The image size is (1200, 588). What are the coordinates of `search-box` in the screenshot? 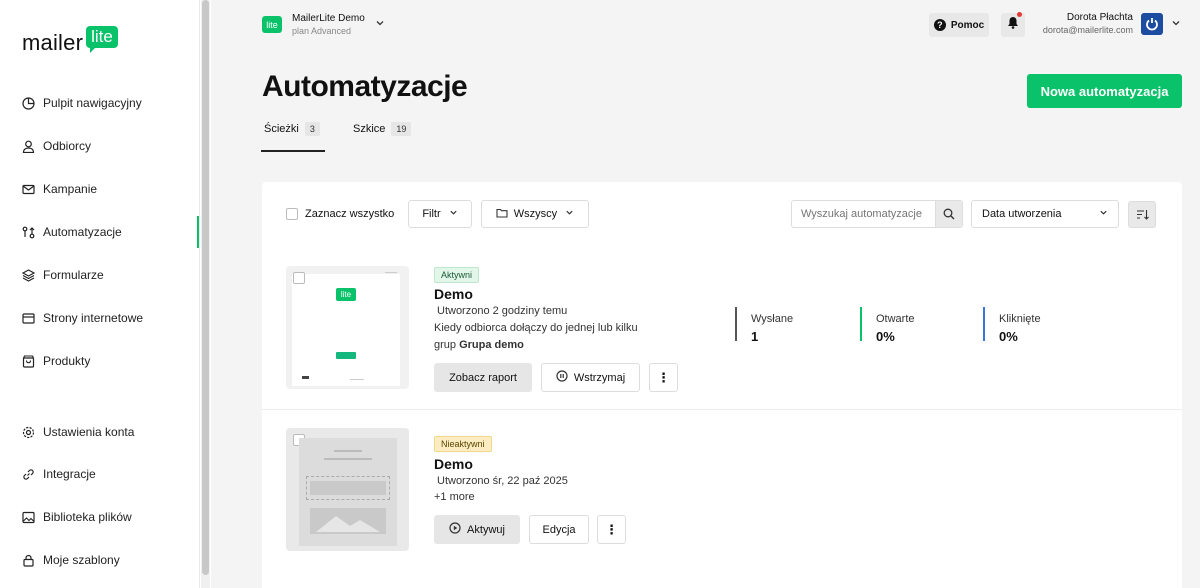 It's located at (877, 214).